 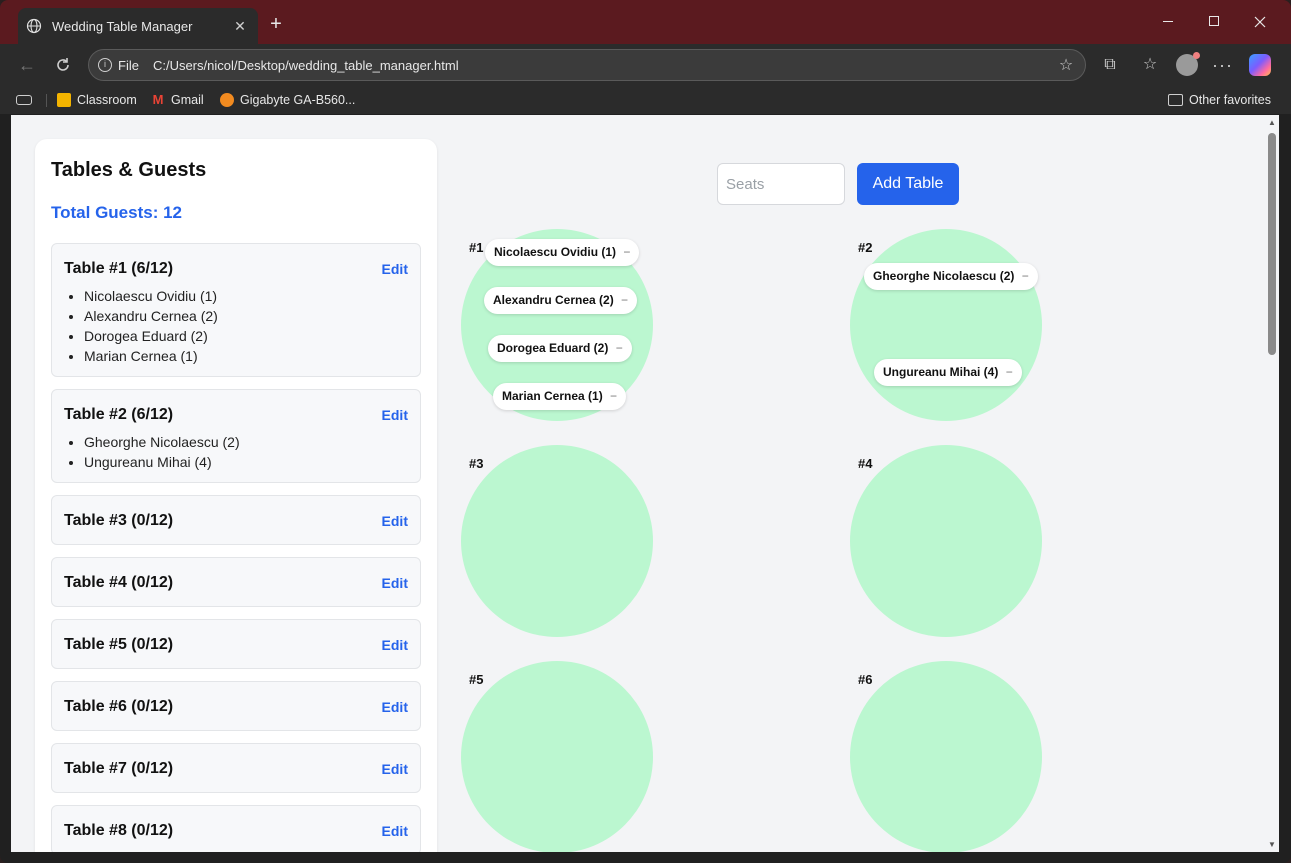 I want to click on title-bar: Wedding Table Manager ✕ +, so click(x=645, y=22).